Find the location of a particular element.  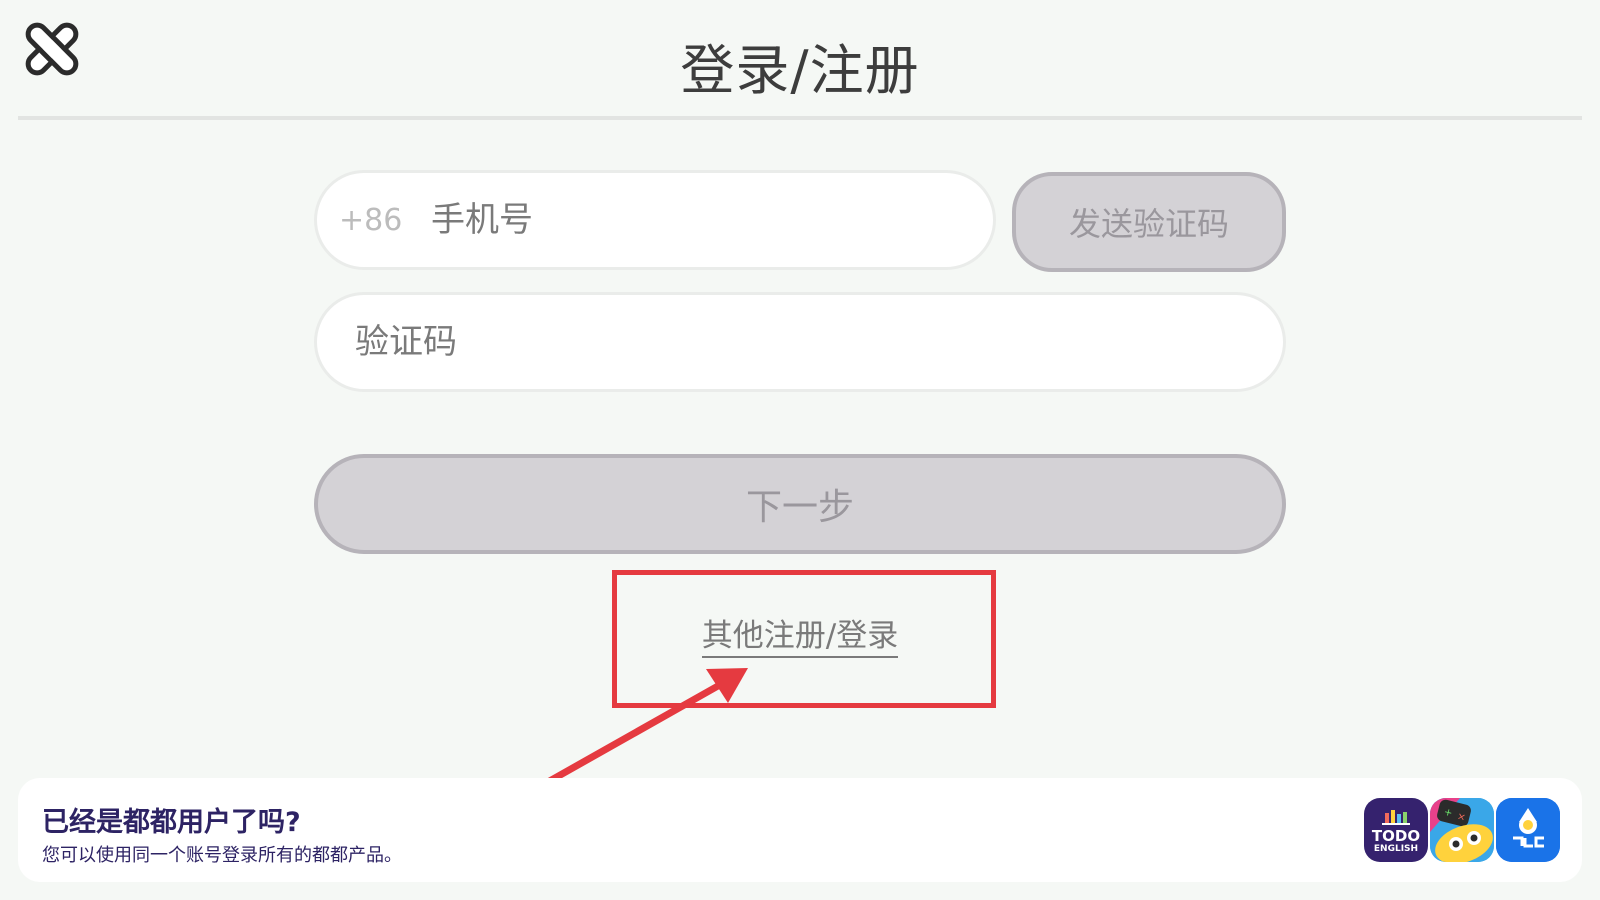

verification-code-field is located at coordinates (800, 342).